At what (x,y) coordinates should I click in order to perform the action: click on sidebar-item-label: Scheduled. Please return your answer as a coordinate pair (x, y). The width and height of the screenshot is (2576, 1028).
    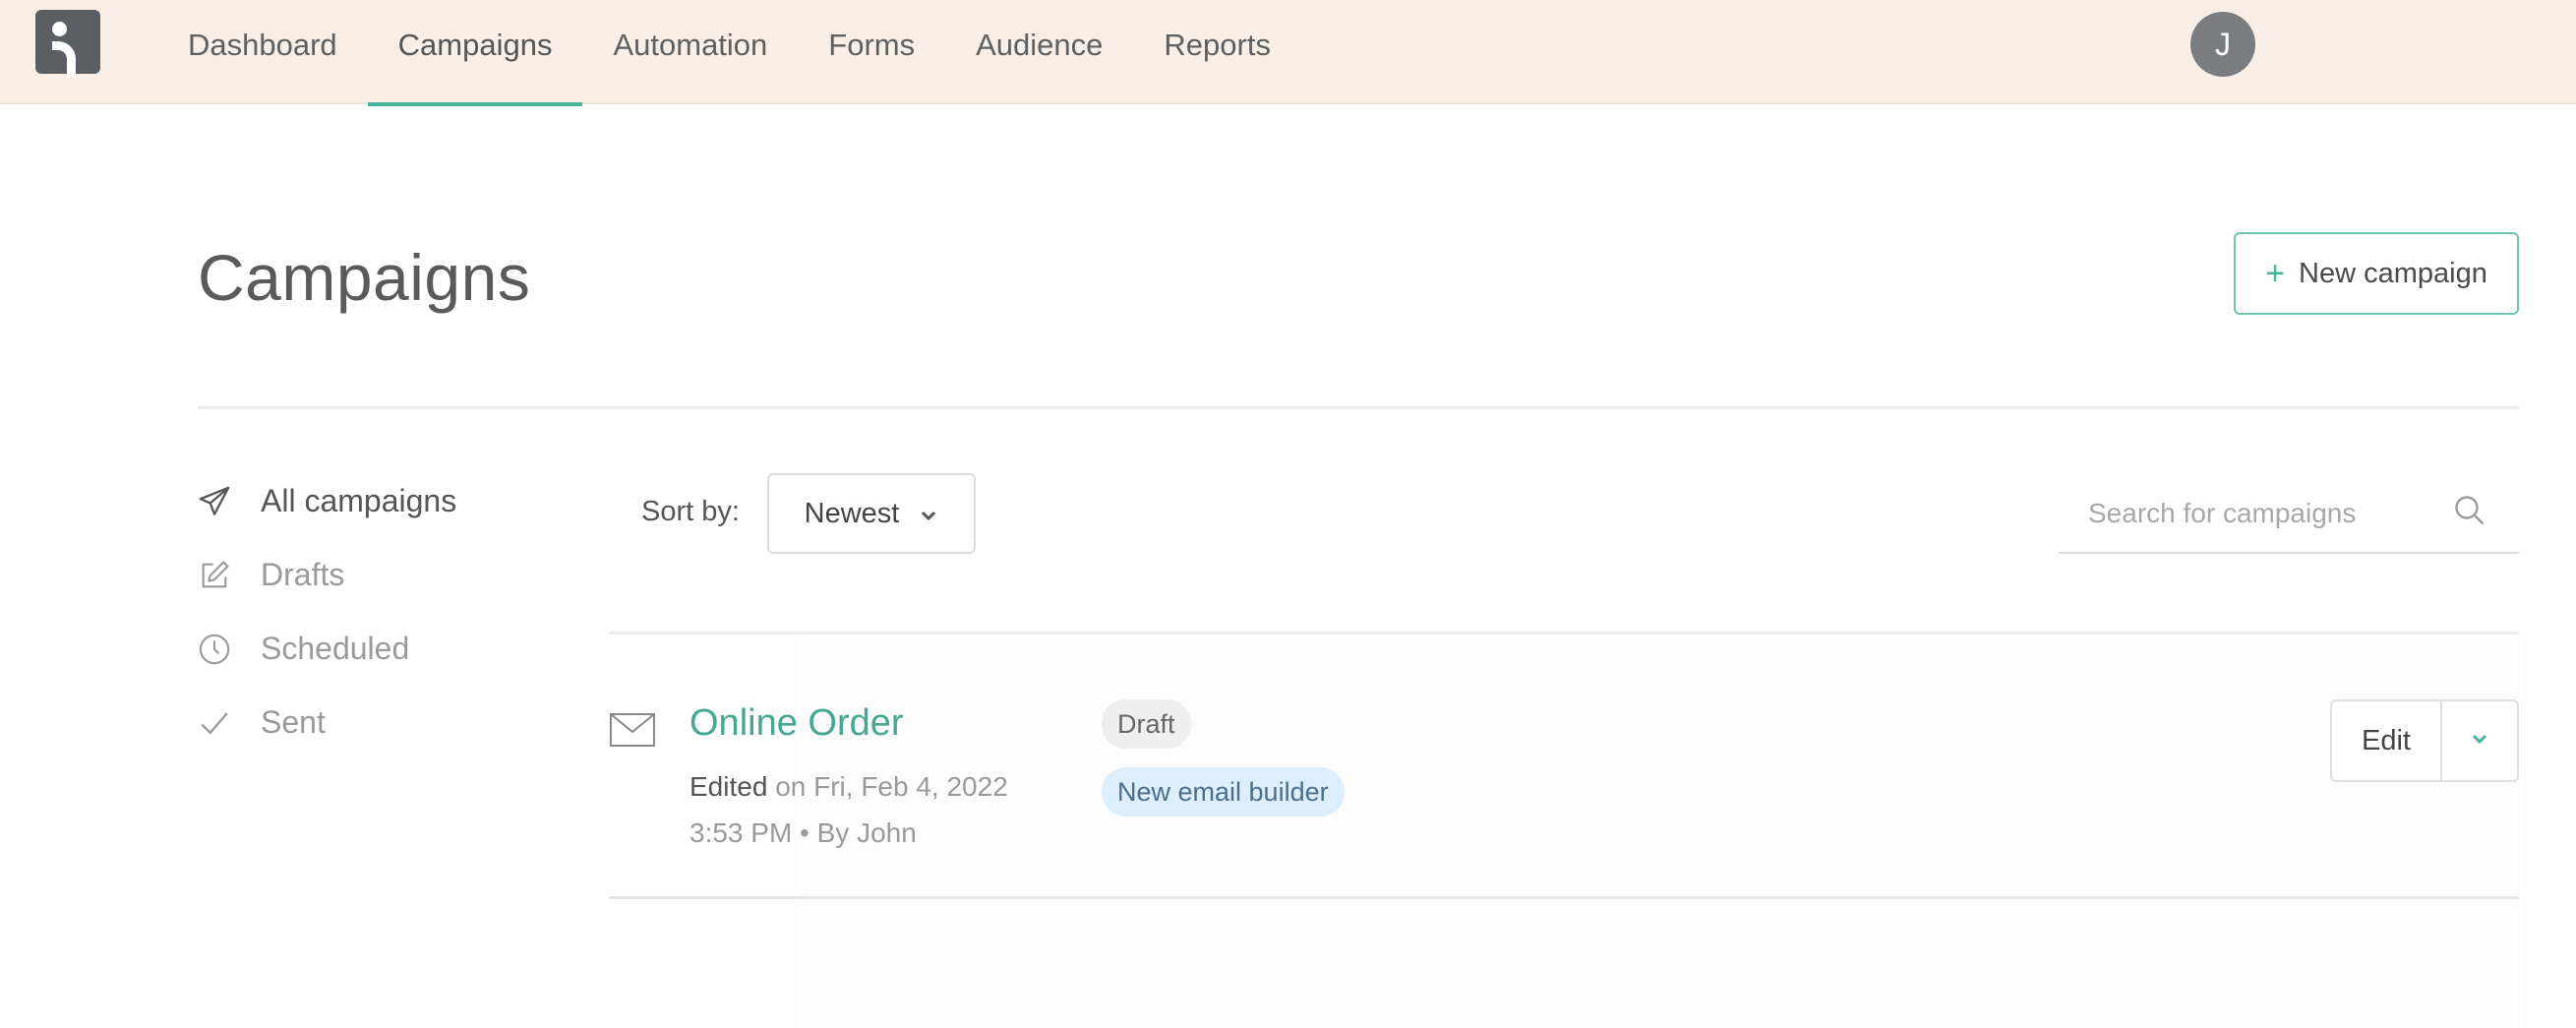
    Looking at the image, I should click on (335, 648).